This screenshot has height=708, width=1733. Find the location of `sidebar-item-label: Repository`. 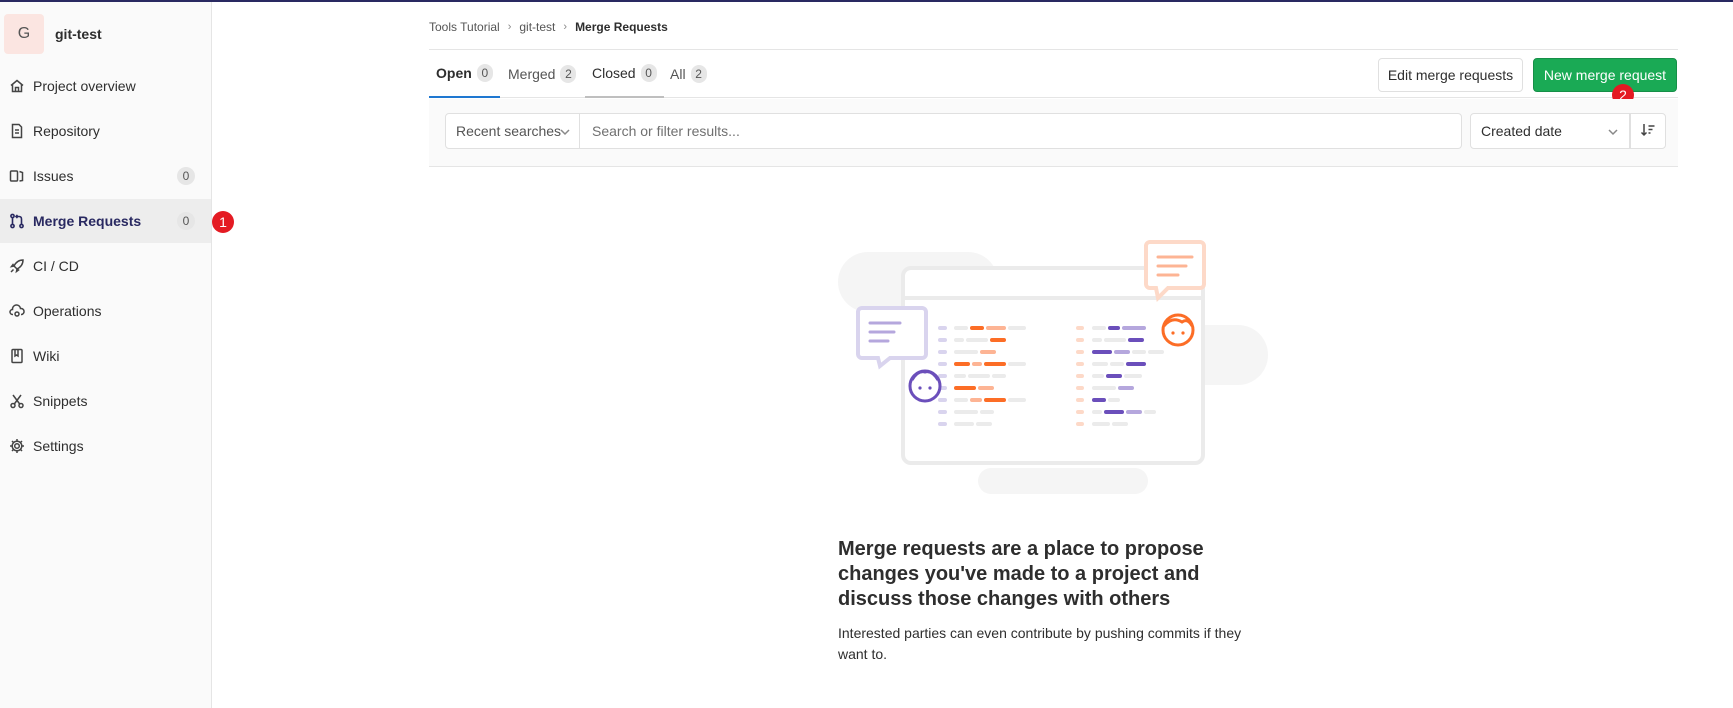

sidebar-item-label: Repository is located at coordinates (66, 131).